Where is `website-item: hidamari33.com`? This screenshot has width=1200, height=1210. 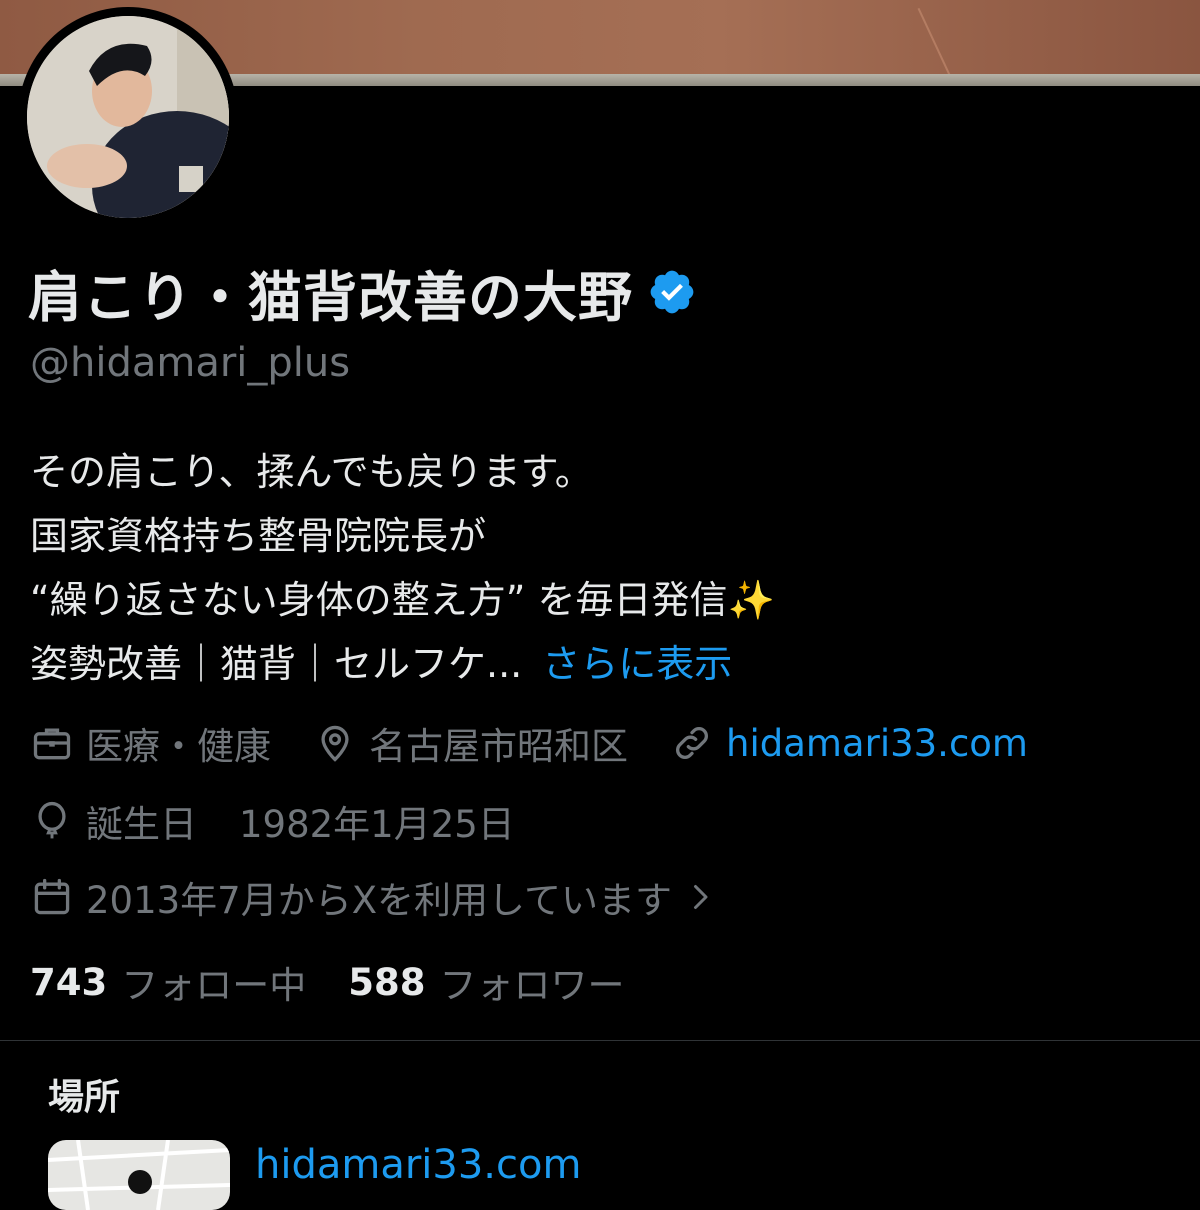 website-item: hidamari33.com is located at coordinates (849, 743).